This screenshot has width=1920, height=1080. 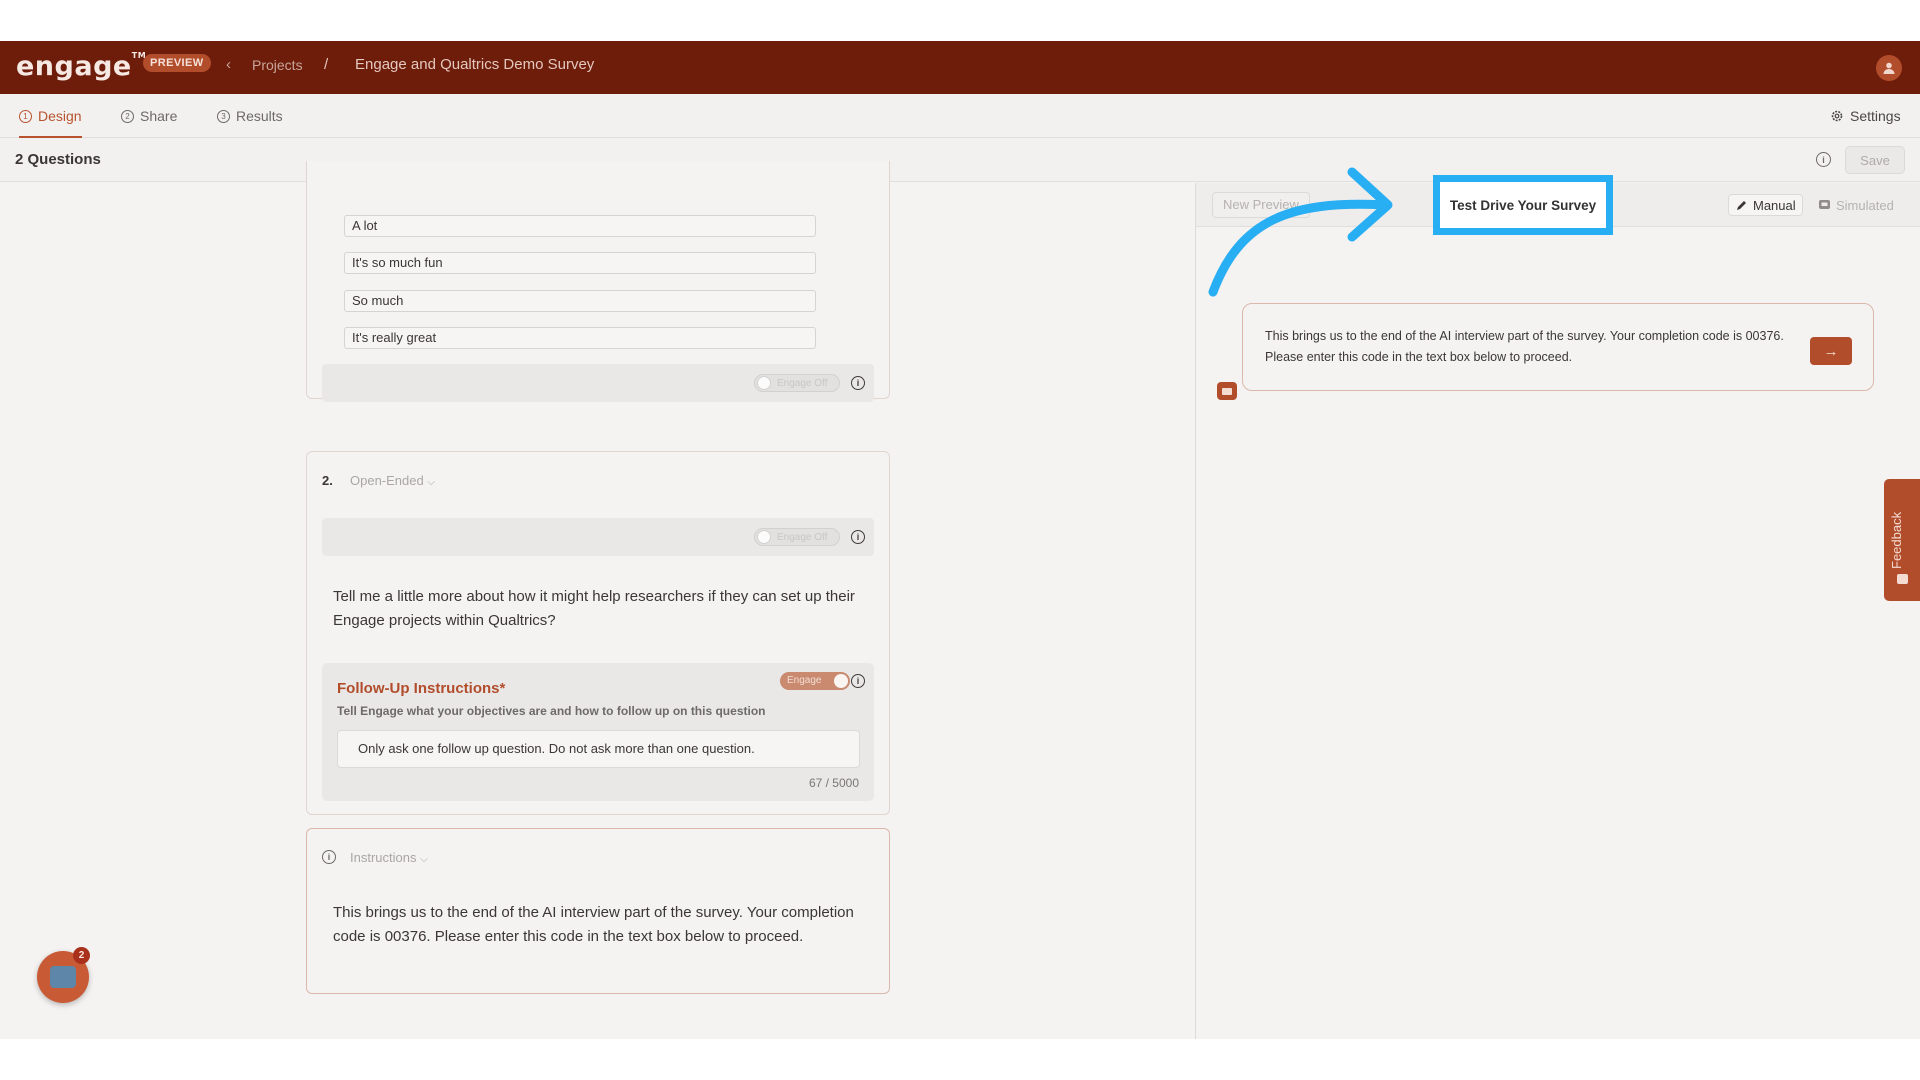 I want to click on instructions-type-label: Instructions, so click(x=383, y=857).